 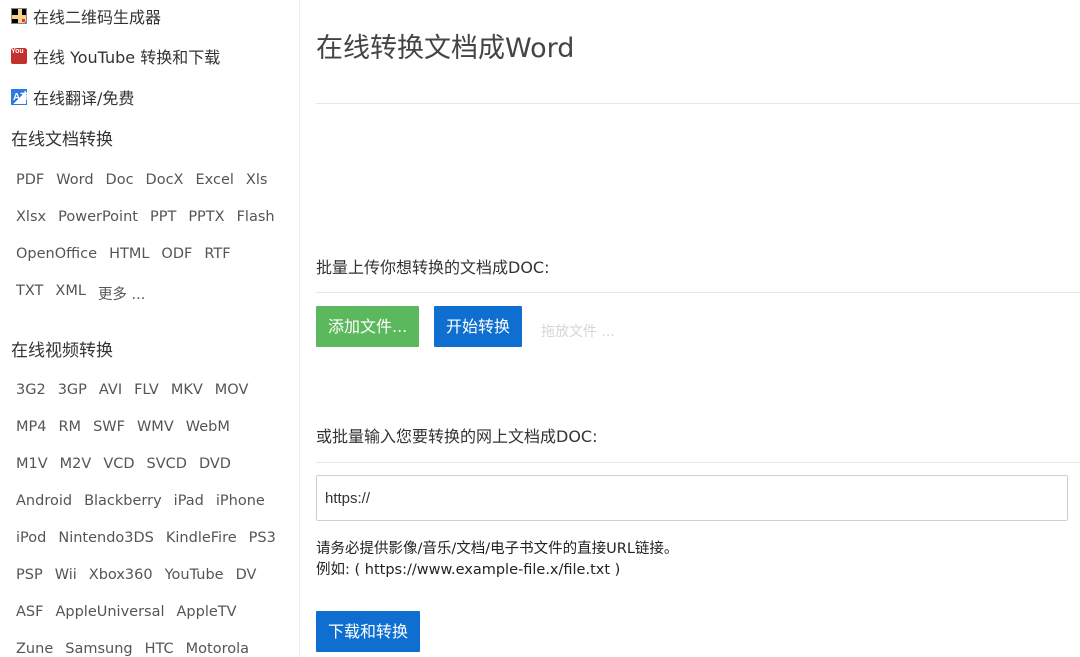 I want to click on video-format-link: SWF, so click(x=109, y=427).